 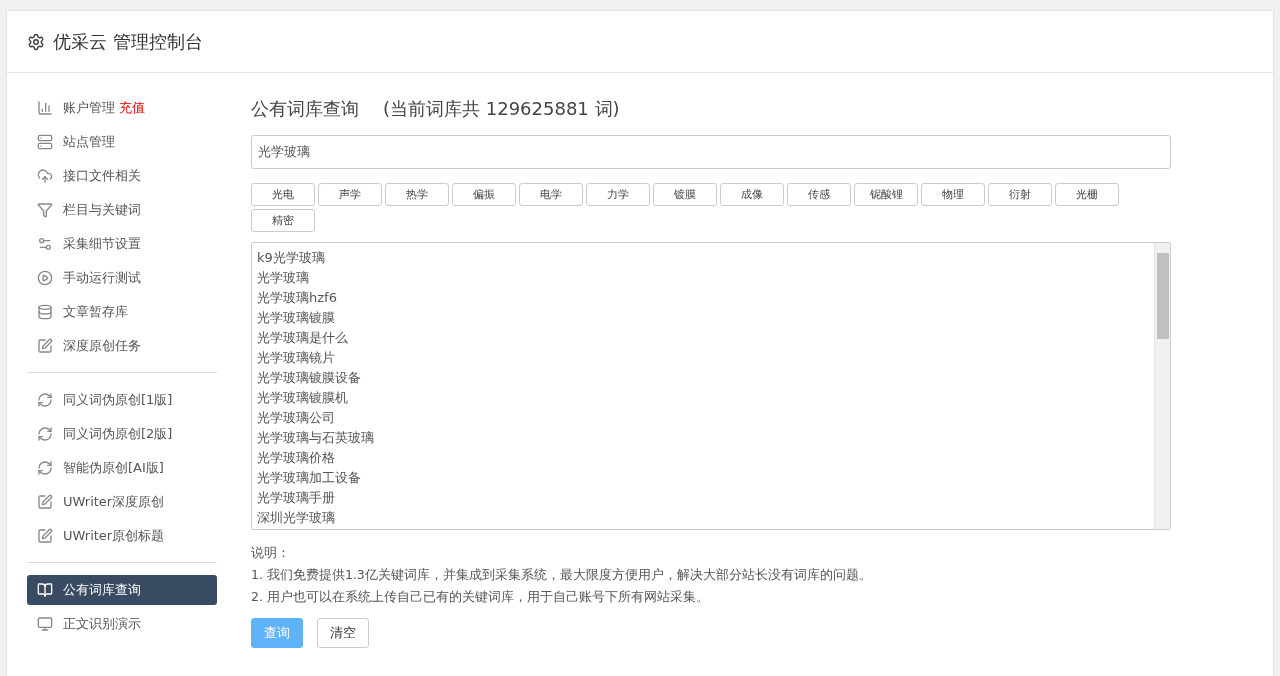 What do you see at coordinates (953, 194) in the screenshot?
I see `tag-button: 物理` at bounding box center [953, 194].